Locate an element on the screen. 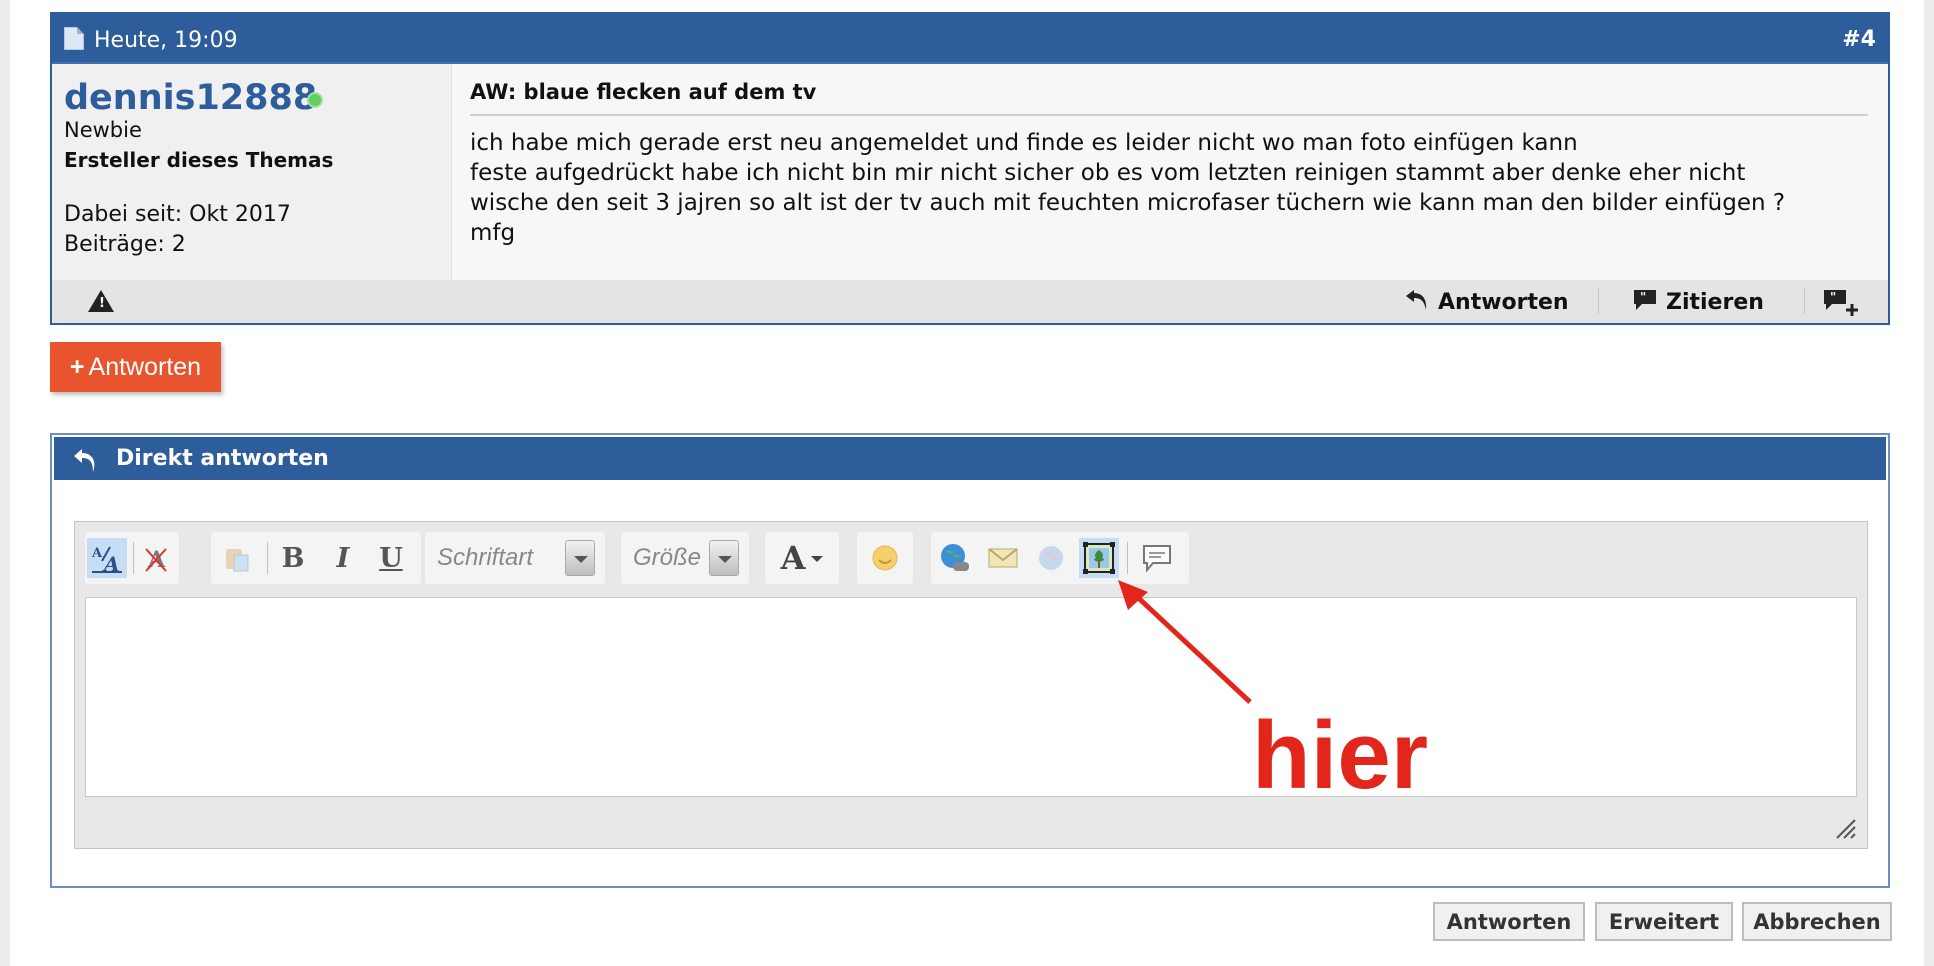 This screenshot has height=966, width=1934. quote-bubble-icon: " is located at coordinates (1645, 300).